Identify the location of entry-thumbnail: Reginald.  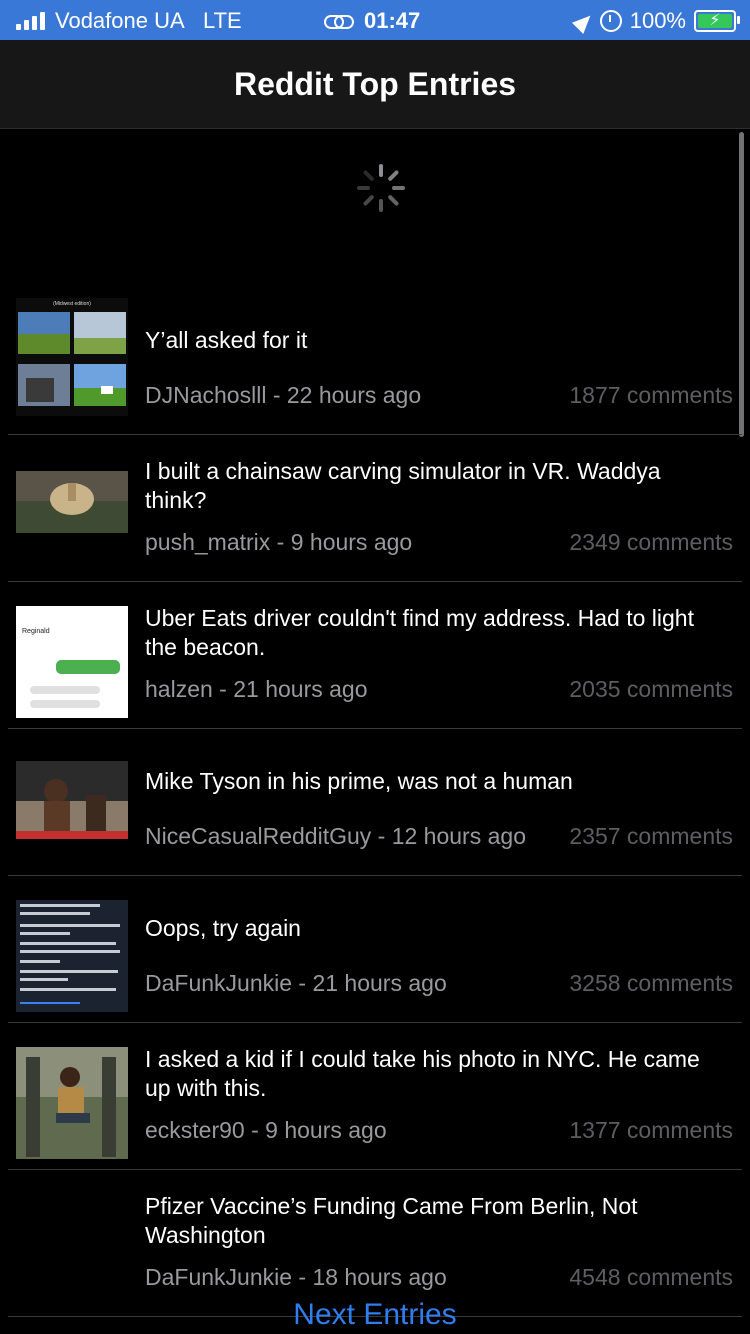
(72, 662).